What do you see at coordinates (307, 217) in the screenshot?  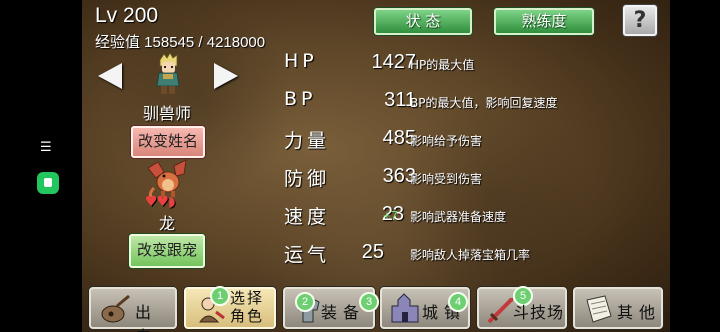 I see `stat-name: 速度` at bounding box center [307, 217].